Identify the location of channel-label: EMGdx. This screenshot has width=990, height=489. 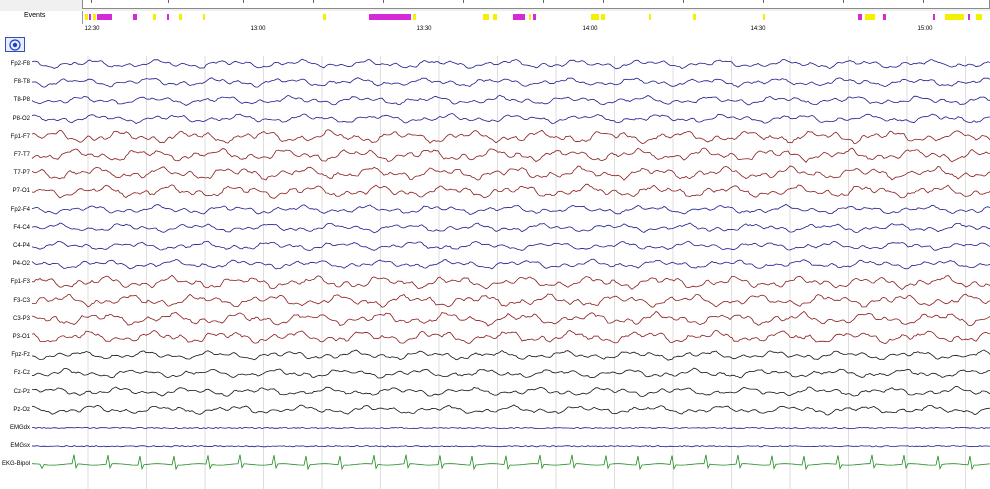
(15, 428).